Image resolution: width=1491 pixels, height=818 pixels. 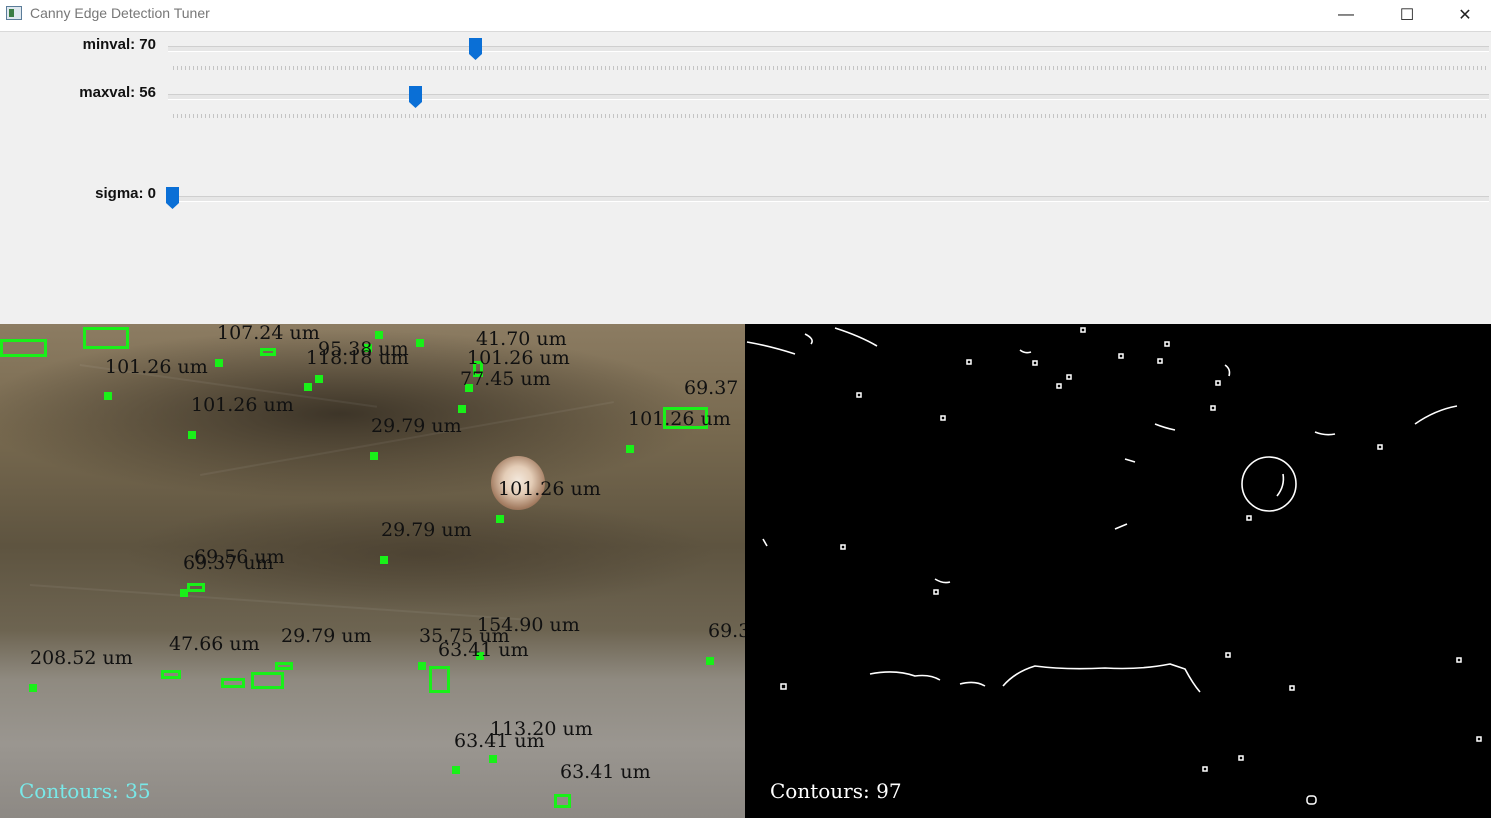 What do you see at coordinates (828, 199) in the screenshot?
I see `sigma-track` at bounding box center [828, 199].